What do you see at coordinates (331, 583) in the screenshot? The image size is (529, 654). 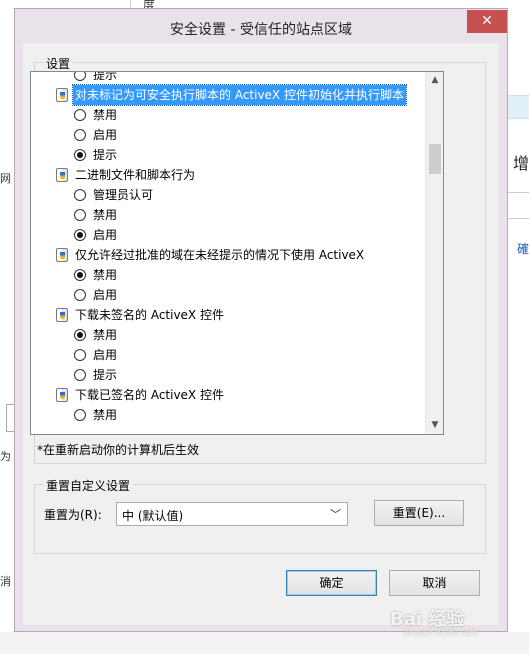 I see `ok-button: 确定` at bounding box center [331, 583].